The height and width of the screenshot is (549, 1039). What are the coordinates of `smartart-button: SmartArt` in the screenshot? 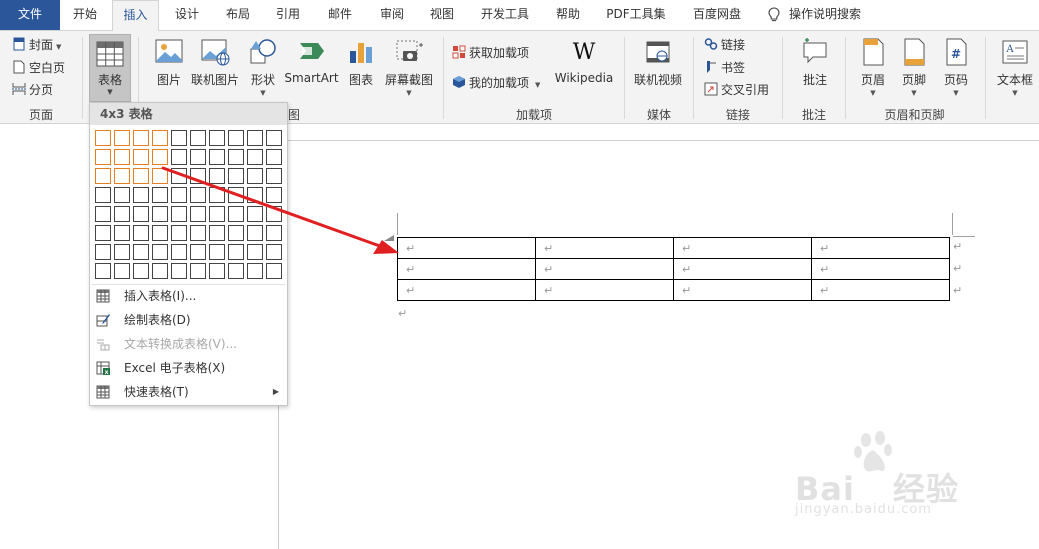 It's located at (311, 61).